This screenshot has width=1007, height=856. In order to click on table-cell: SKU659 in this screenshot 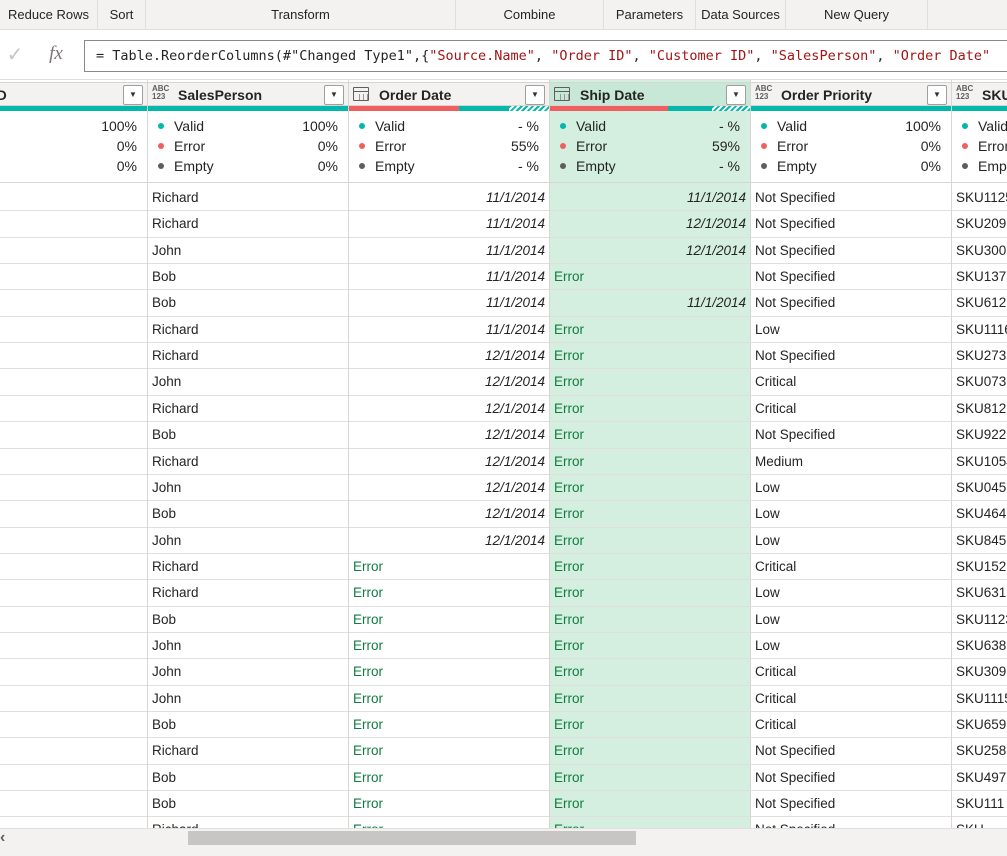, I will do `click(979, 725)`.